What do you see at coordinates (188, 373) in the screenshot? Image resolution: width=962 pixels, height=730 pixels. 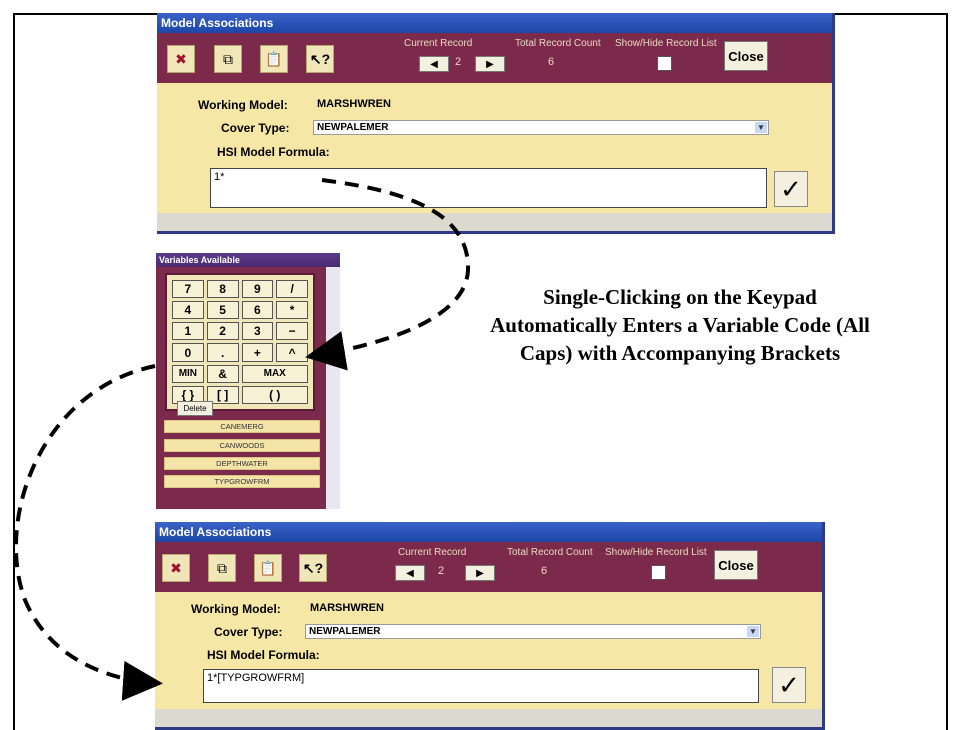 I see `key-min: MIN` at bounding box center [188, 373].